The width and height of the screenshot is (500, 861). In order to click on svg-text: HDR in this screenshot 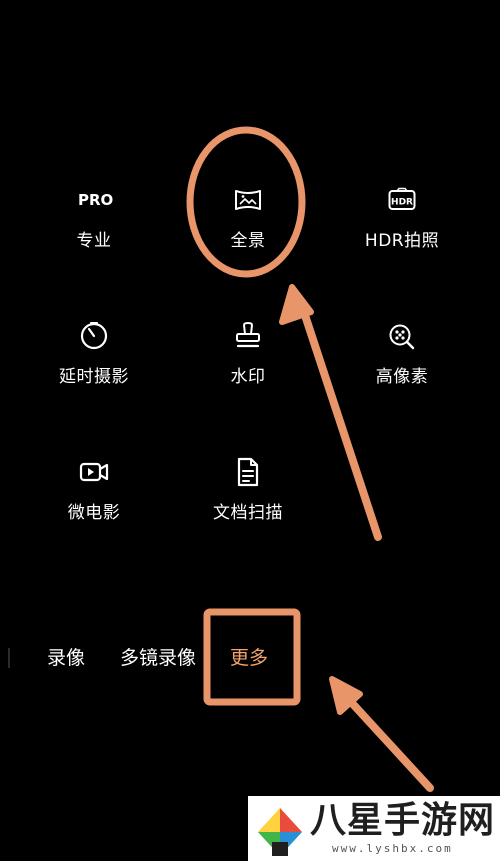, I will do `click(402, 203)`.